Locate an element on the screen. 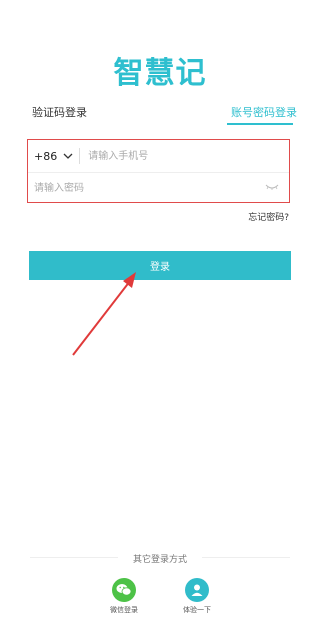 The height and width of the screenshot is (621, 320). divider is located at coordinates (80, 156).